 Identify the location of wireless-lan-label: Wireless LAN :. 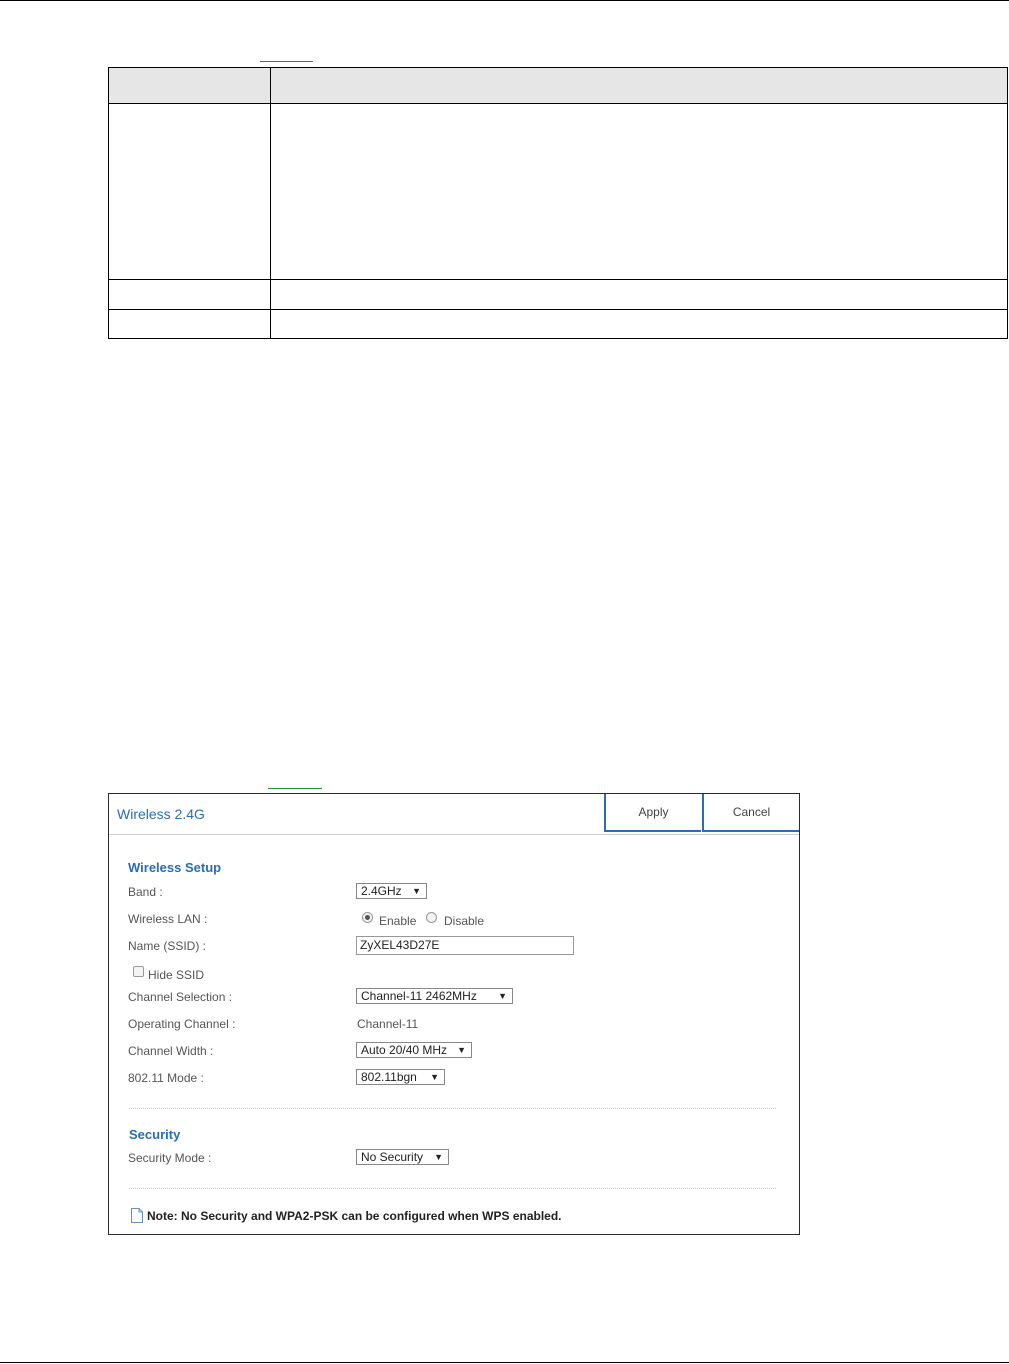
(168, 919).